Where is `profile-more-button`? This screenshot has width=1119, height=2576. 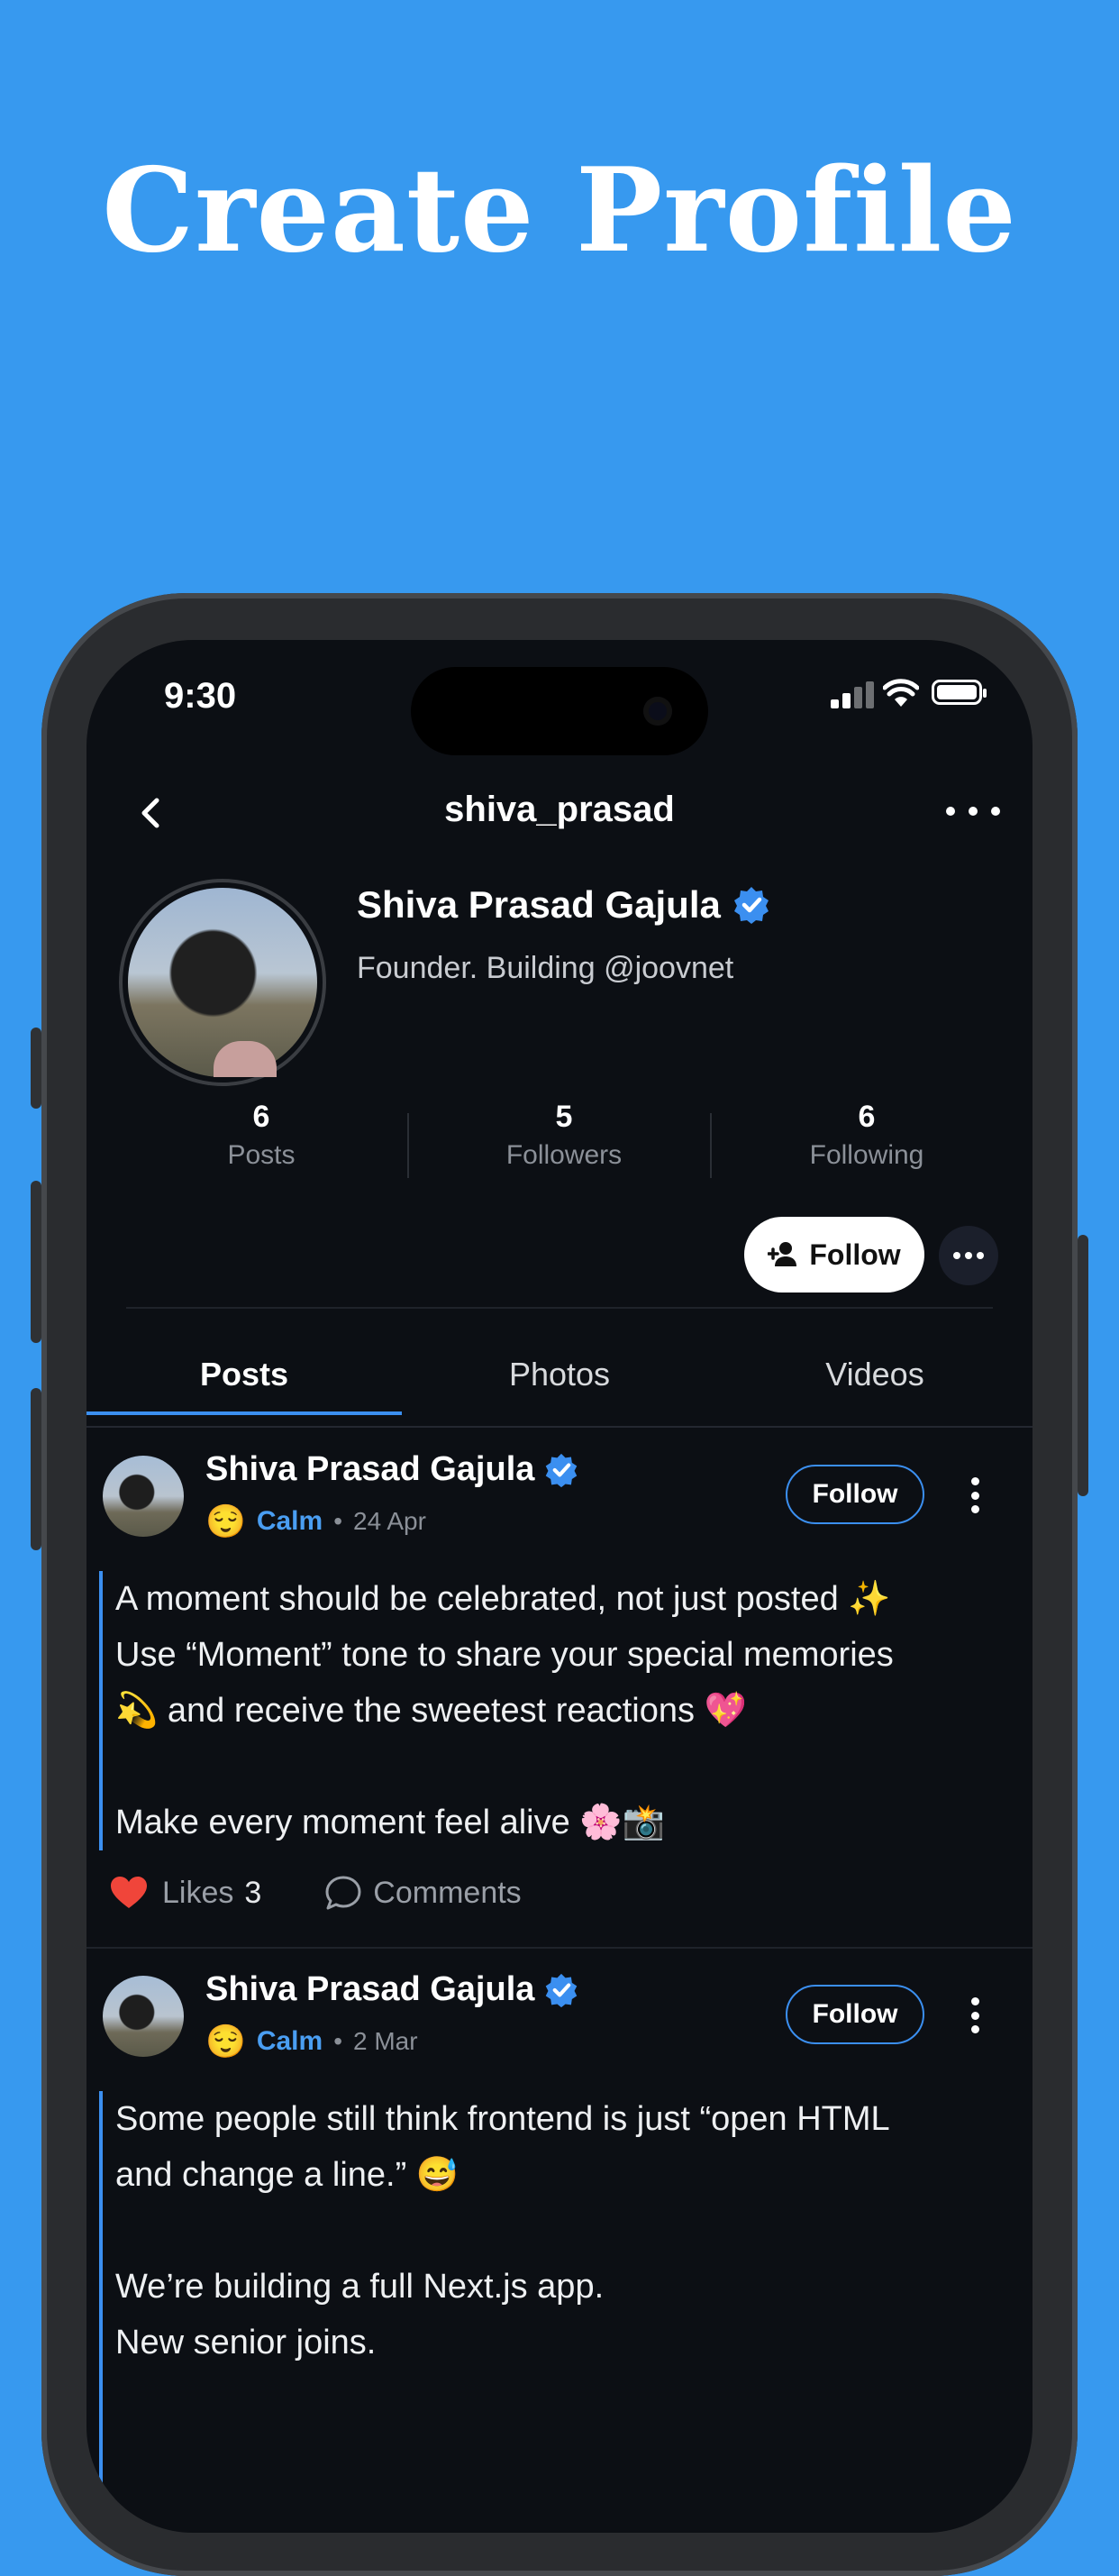
profile-more-button is located at coordinates (969, 1256).